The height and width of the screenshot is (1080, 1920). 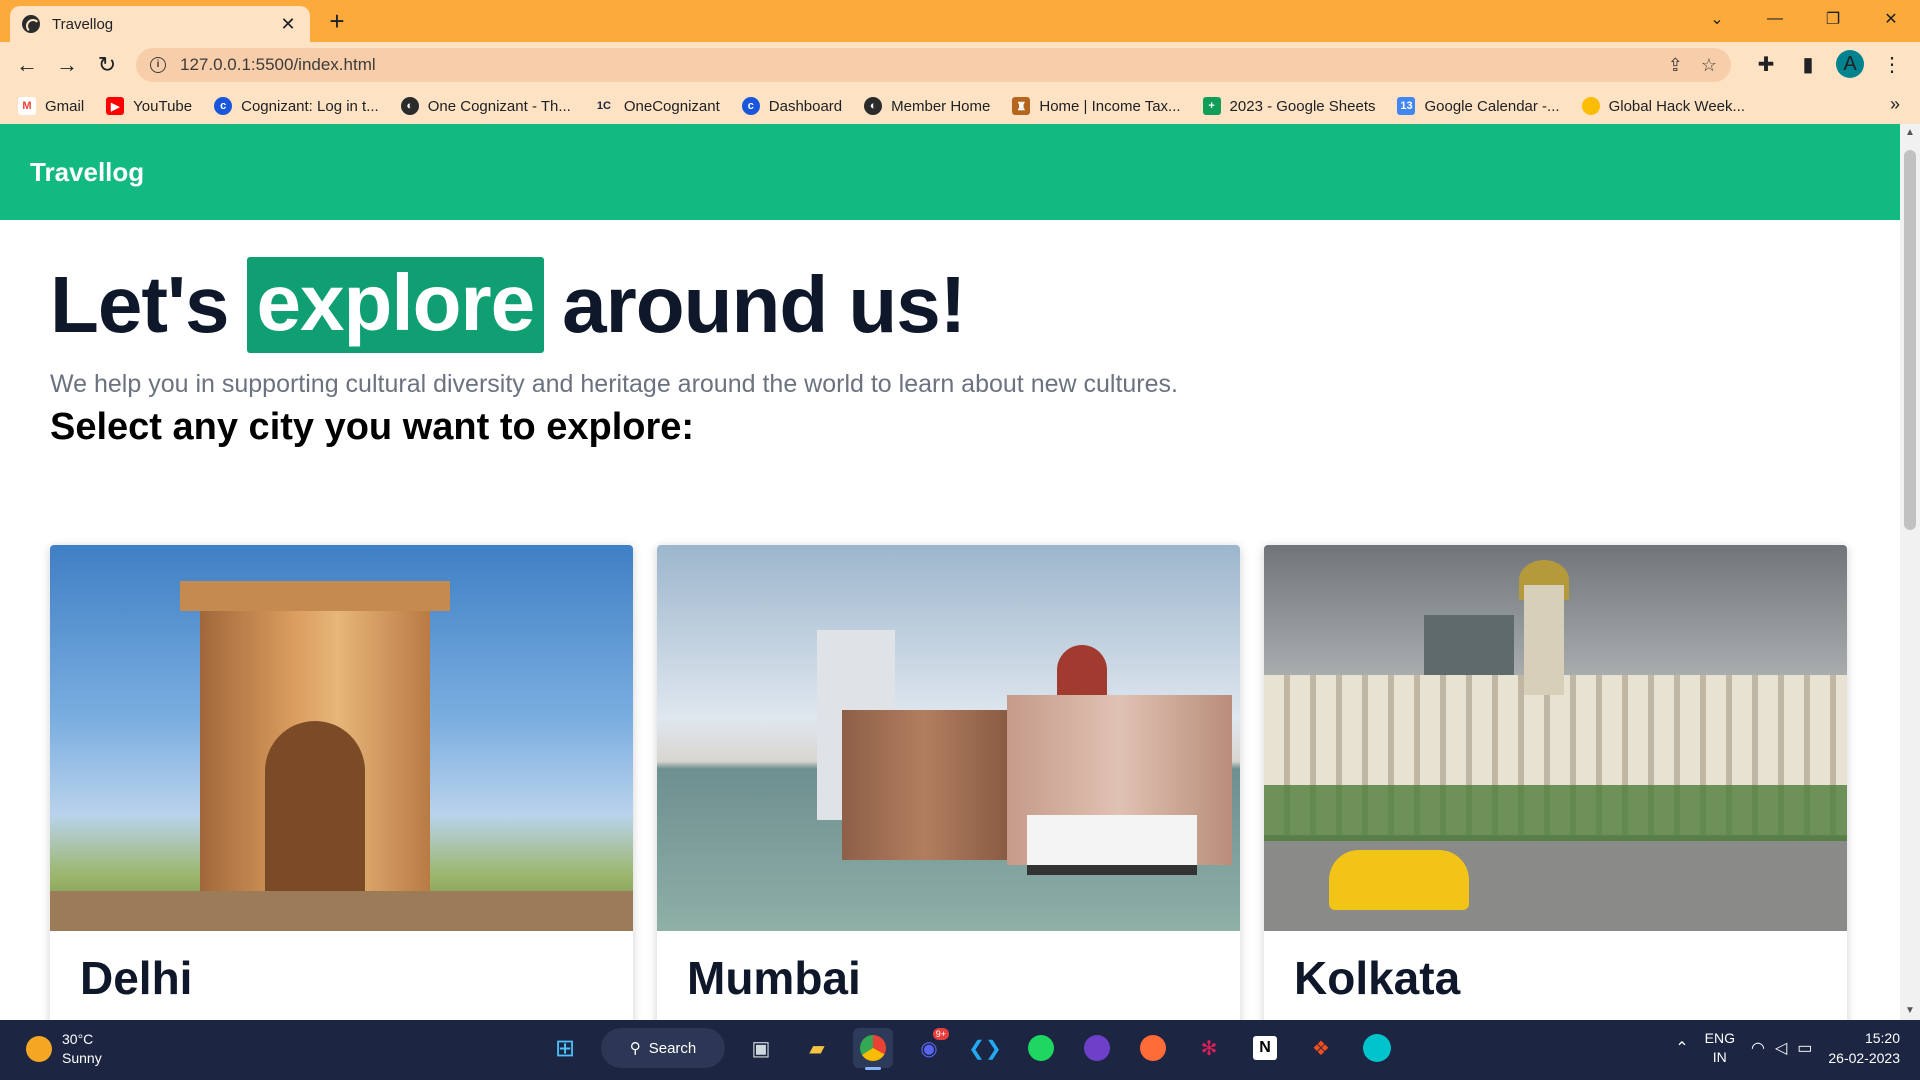 I want to click on lang-bottom: IN, so click(x=1719, y=1057).